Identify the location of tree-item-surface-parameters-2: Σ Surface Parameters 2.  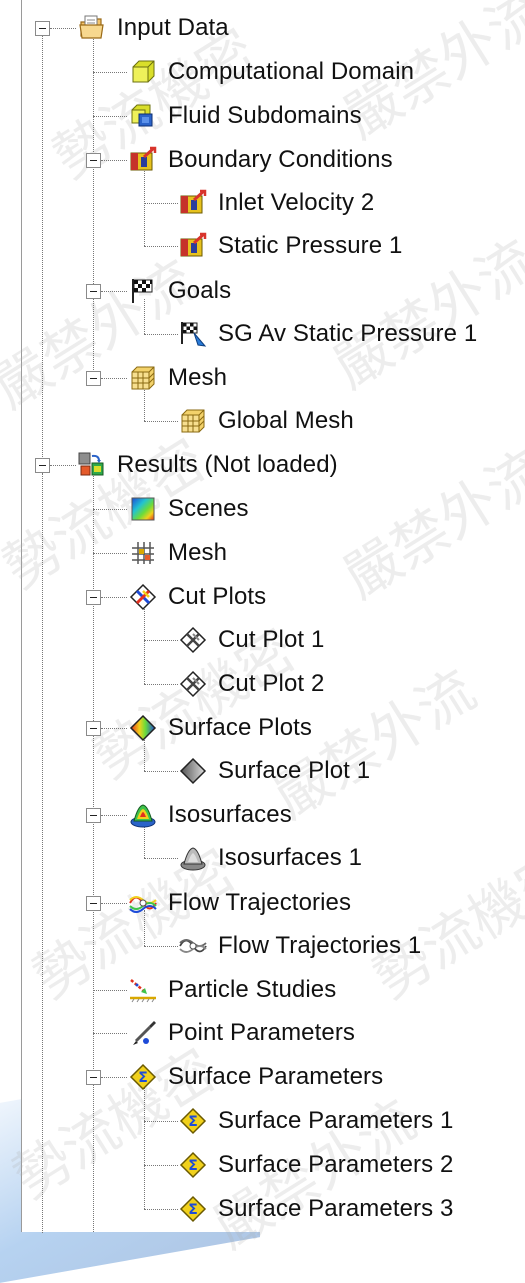
(315, 1165).